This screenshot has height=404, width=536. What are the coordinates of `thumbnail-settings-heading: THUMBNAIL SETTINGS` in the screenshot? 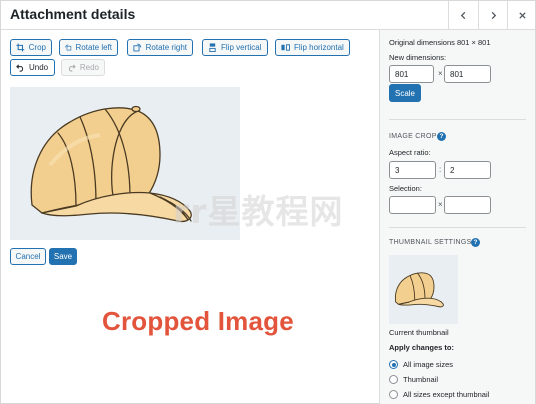 It's located at (430, 242).